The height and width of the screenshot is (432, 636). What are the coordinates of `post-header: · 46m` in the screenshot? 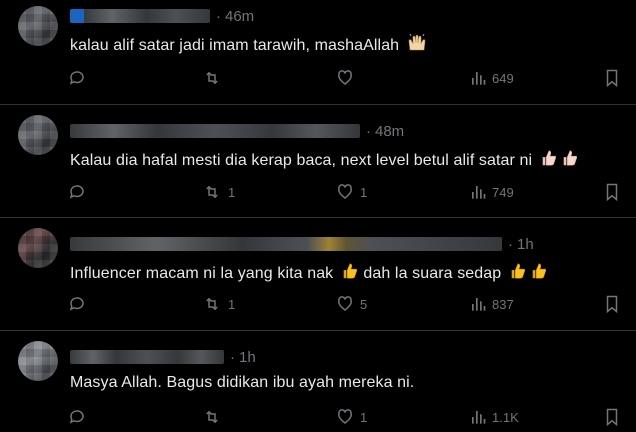 It's located at (162, 16).